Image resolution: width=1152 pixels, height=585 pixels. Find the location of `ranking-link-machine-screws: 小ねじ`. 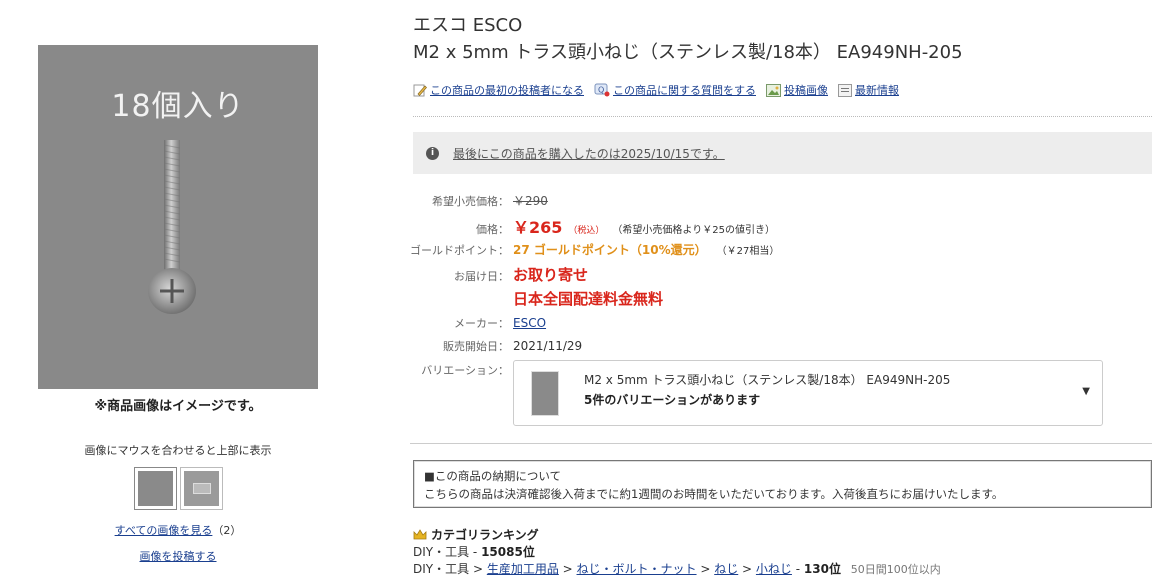

ranking-link-machine-screws: 小ねじ is located at coordinates (774, 569).